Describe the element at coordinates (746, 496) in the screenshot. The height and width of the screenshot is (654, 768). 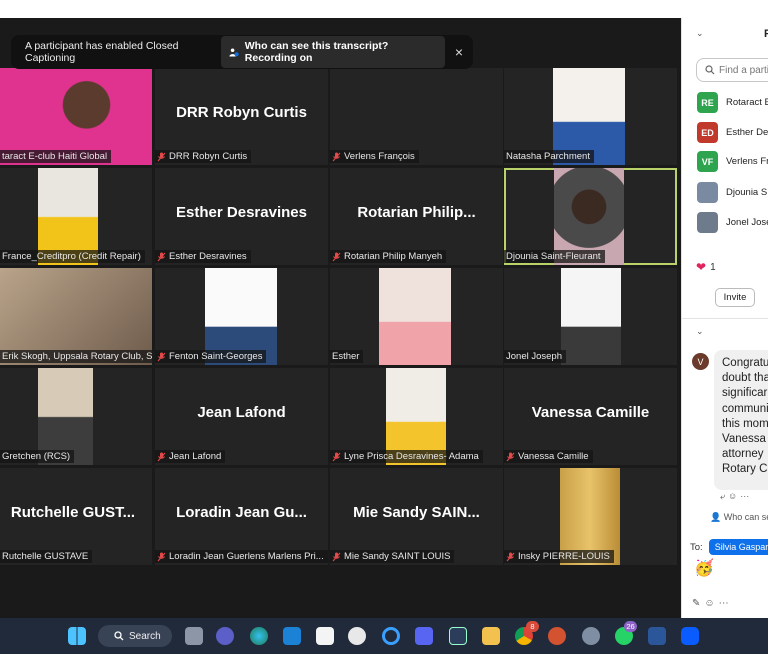
I see `more-icon: ⋯` at that location.